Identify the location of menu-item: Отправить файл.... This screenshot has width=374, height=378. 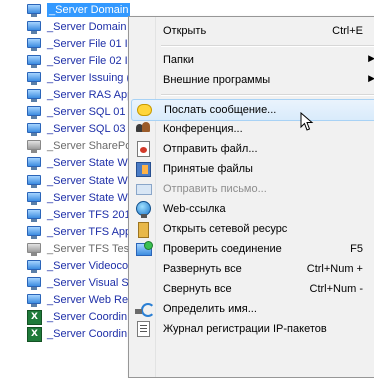
(252, 149).